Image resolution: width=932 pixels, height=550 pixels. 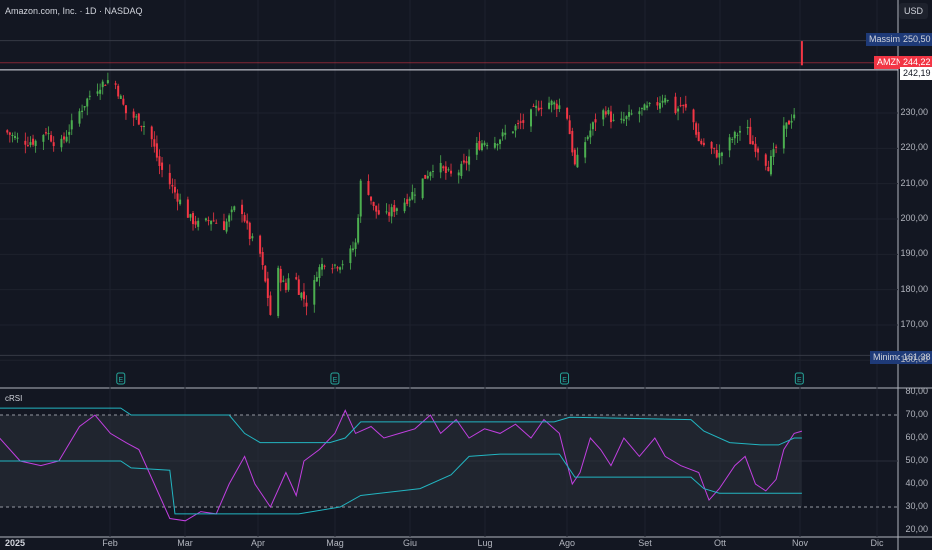 I want to click on time-tick-label: Lug, so click(x=485, y=543).